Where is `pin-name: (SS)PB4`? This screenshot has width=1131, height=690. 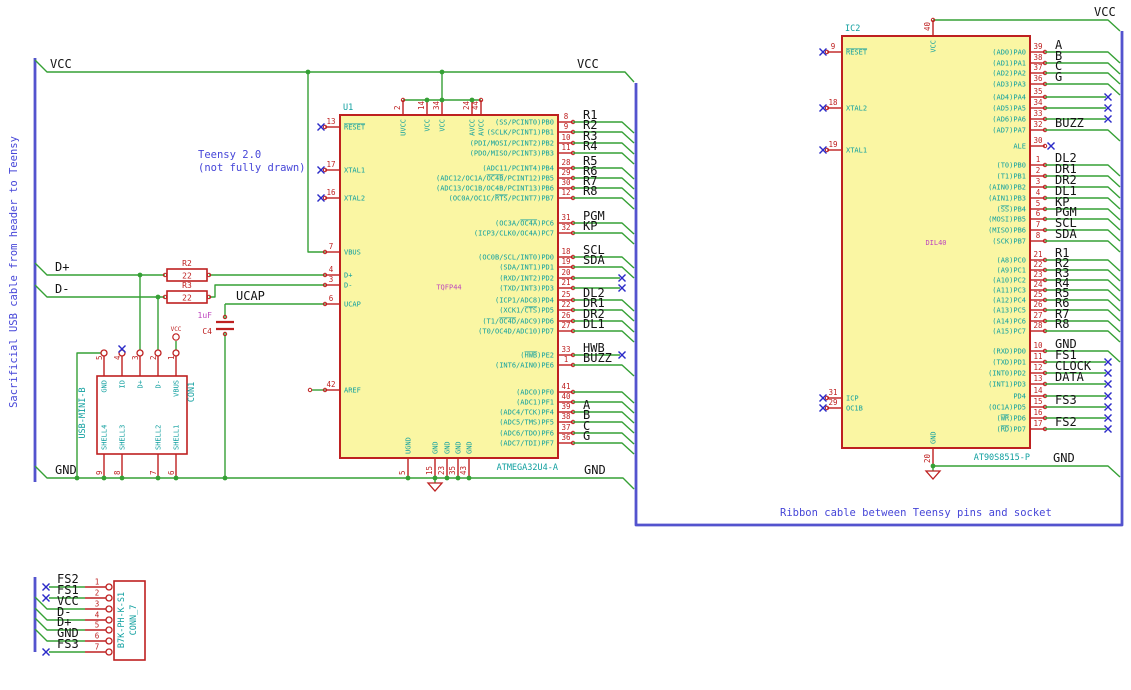 pin-name: (SS)PB4 is located at coordinates (1011, 210).